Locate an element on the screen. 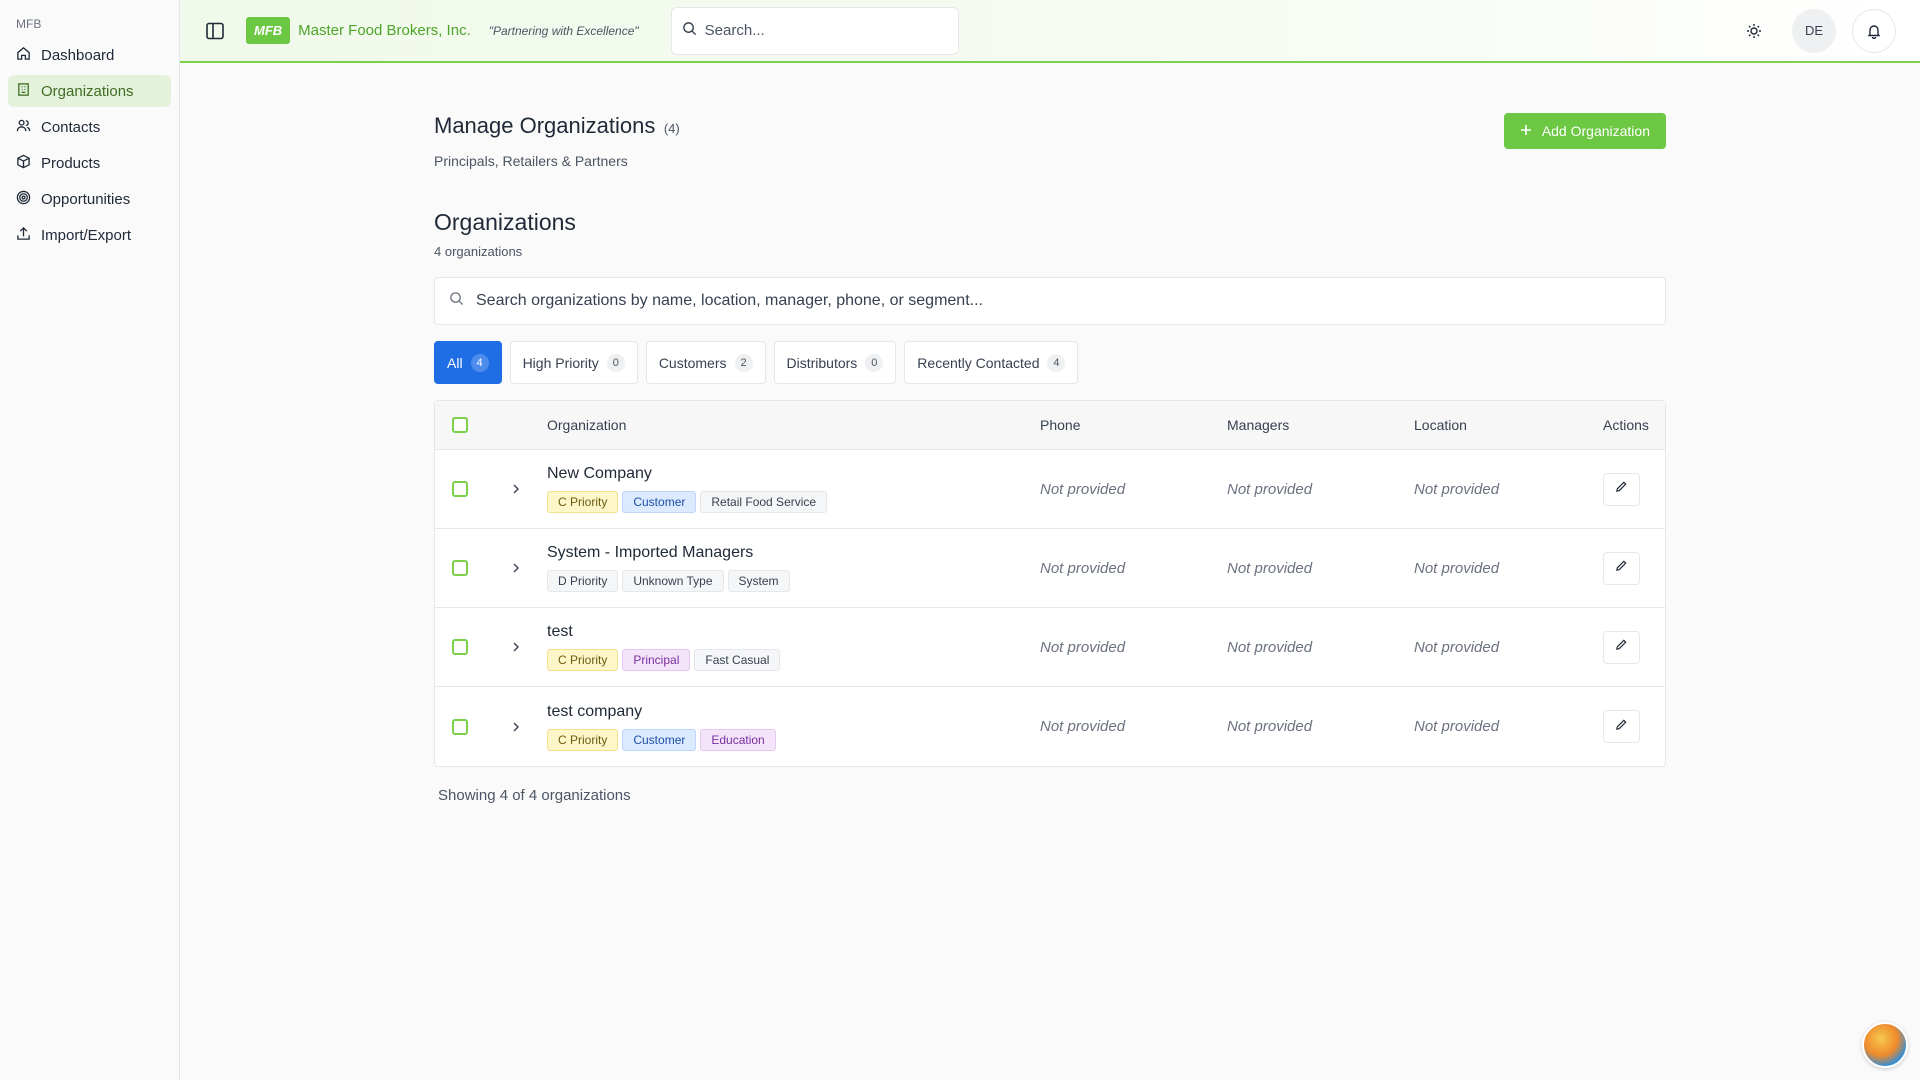  type-tag: Customer is located at coordinates (659, 502).